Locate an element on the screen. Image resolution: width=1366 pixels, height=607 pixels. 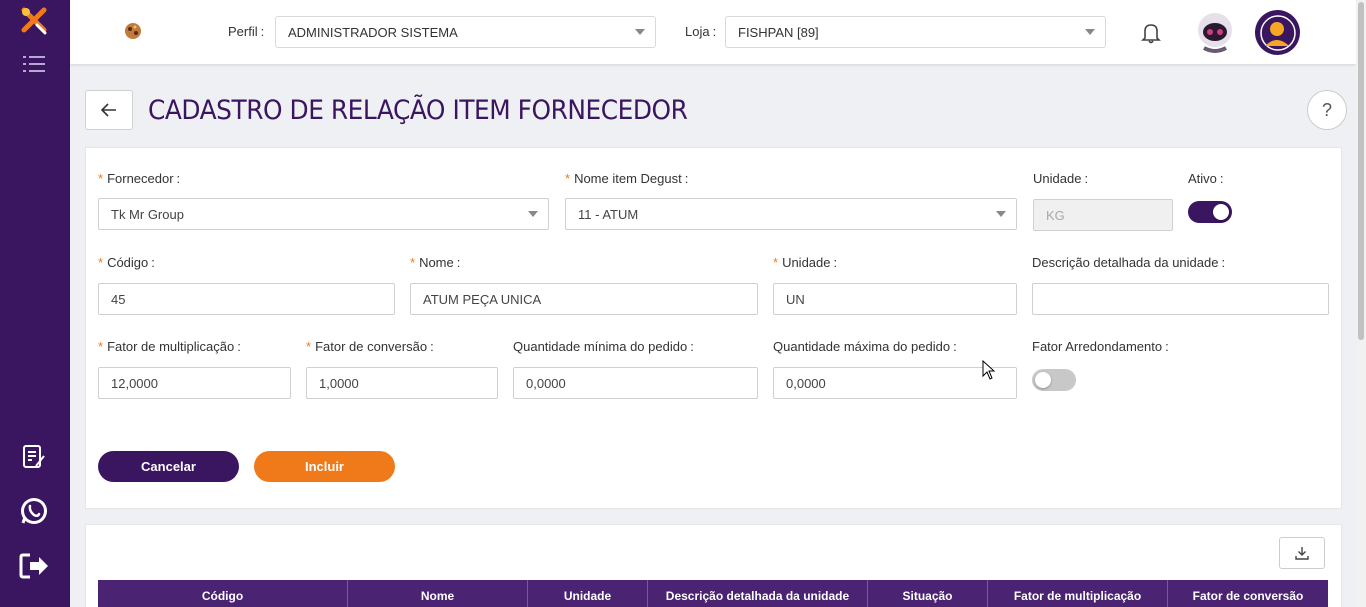
qtd-max-input: 0,0000 is located at coordinates (895, 383).